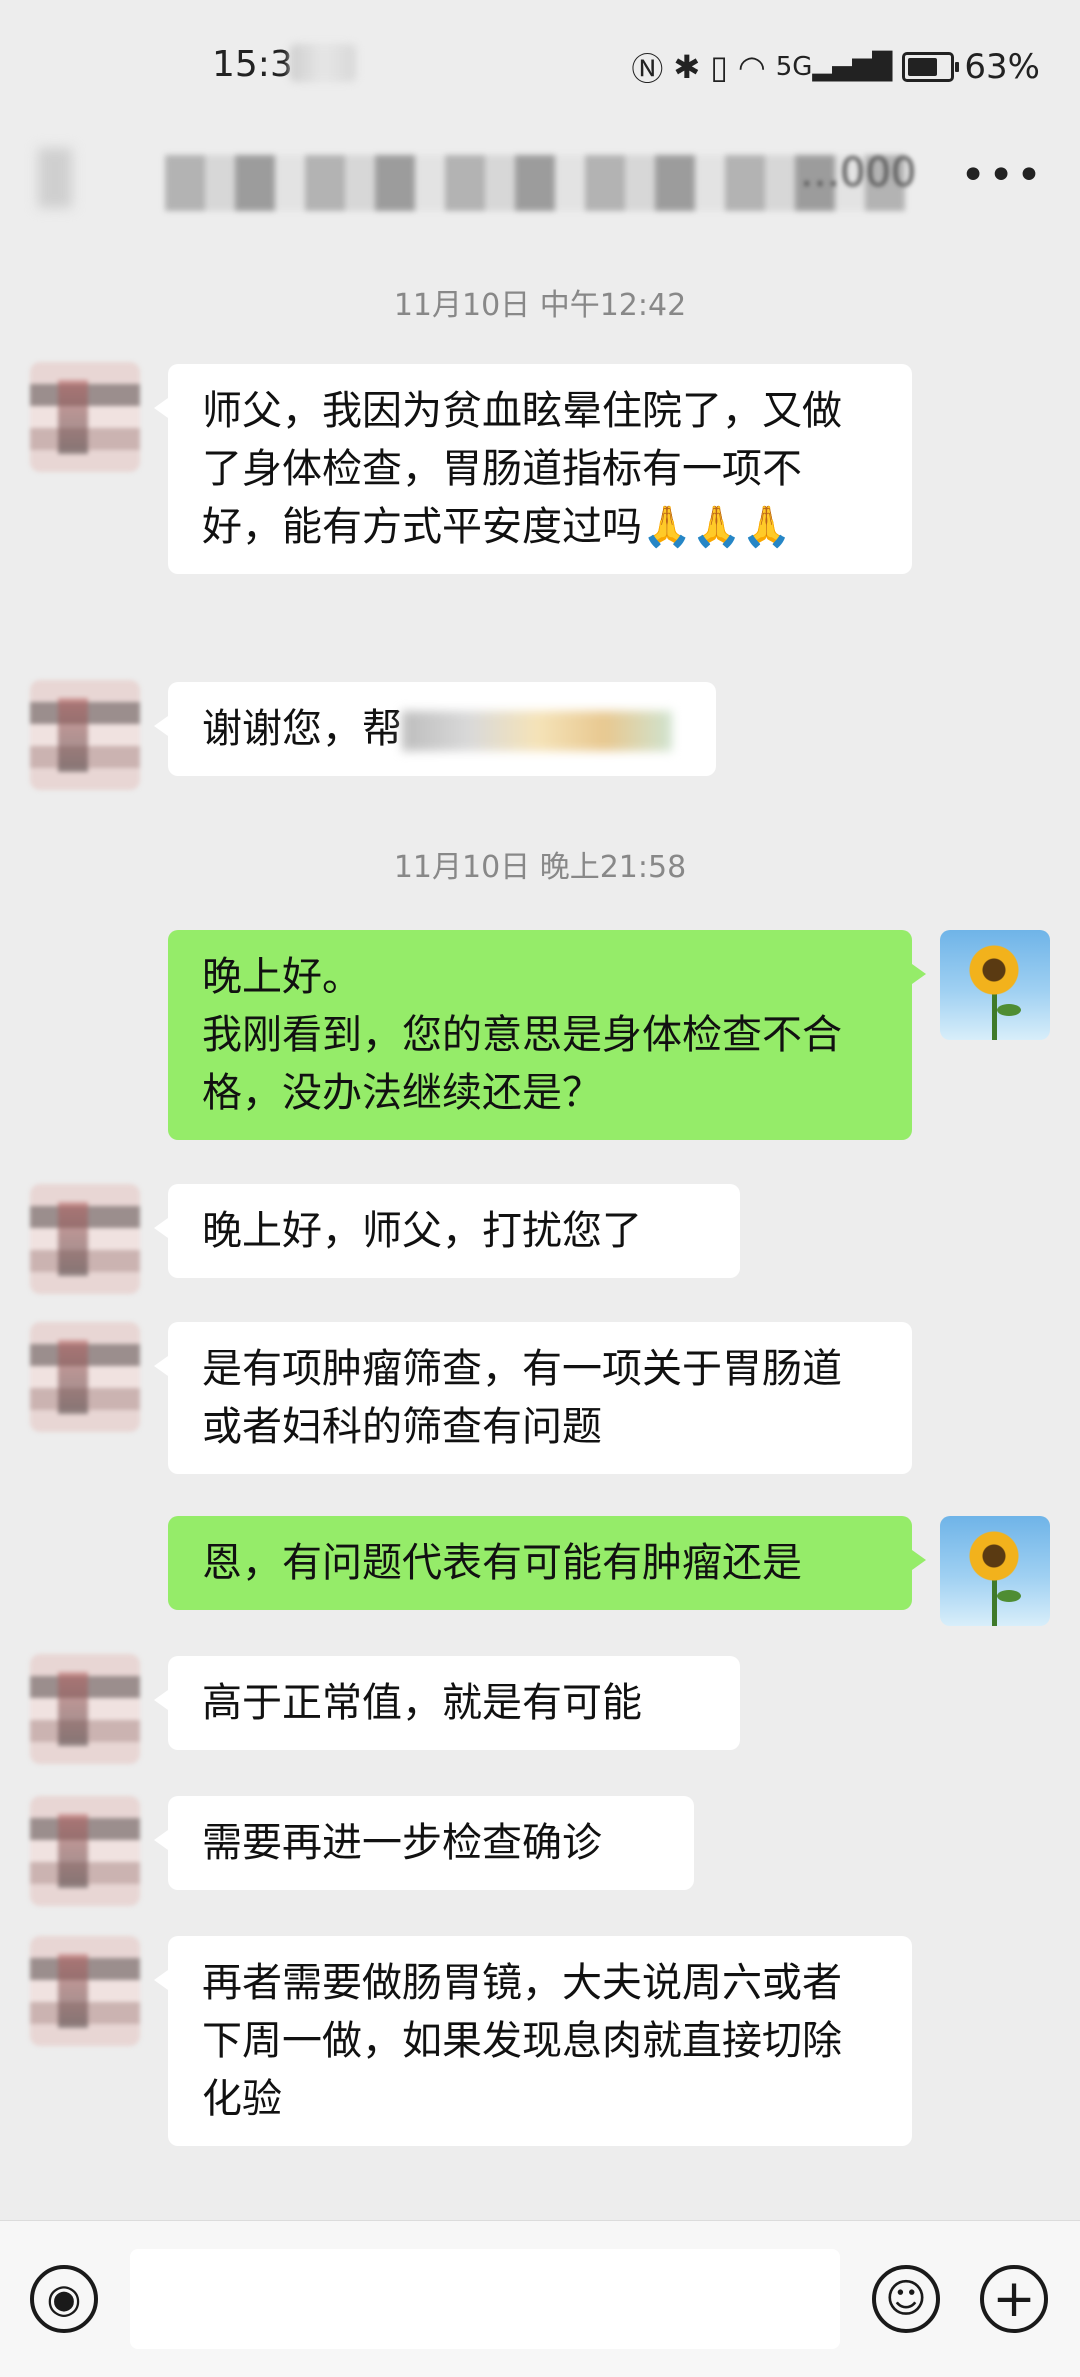  What do you see at coordinates (540, 867) in the screenshot?
I see `timestamp: 11月10日 晚上21:58` at bounding box center [540, 867].